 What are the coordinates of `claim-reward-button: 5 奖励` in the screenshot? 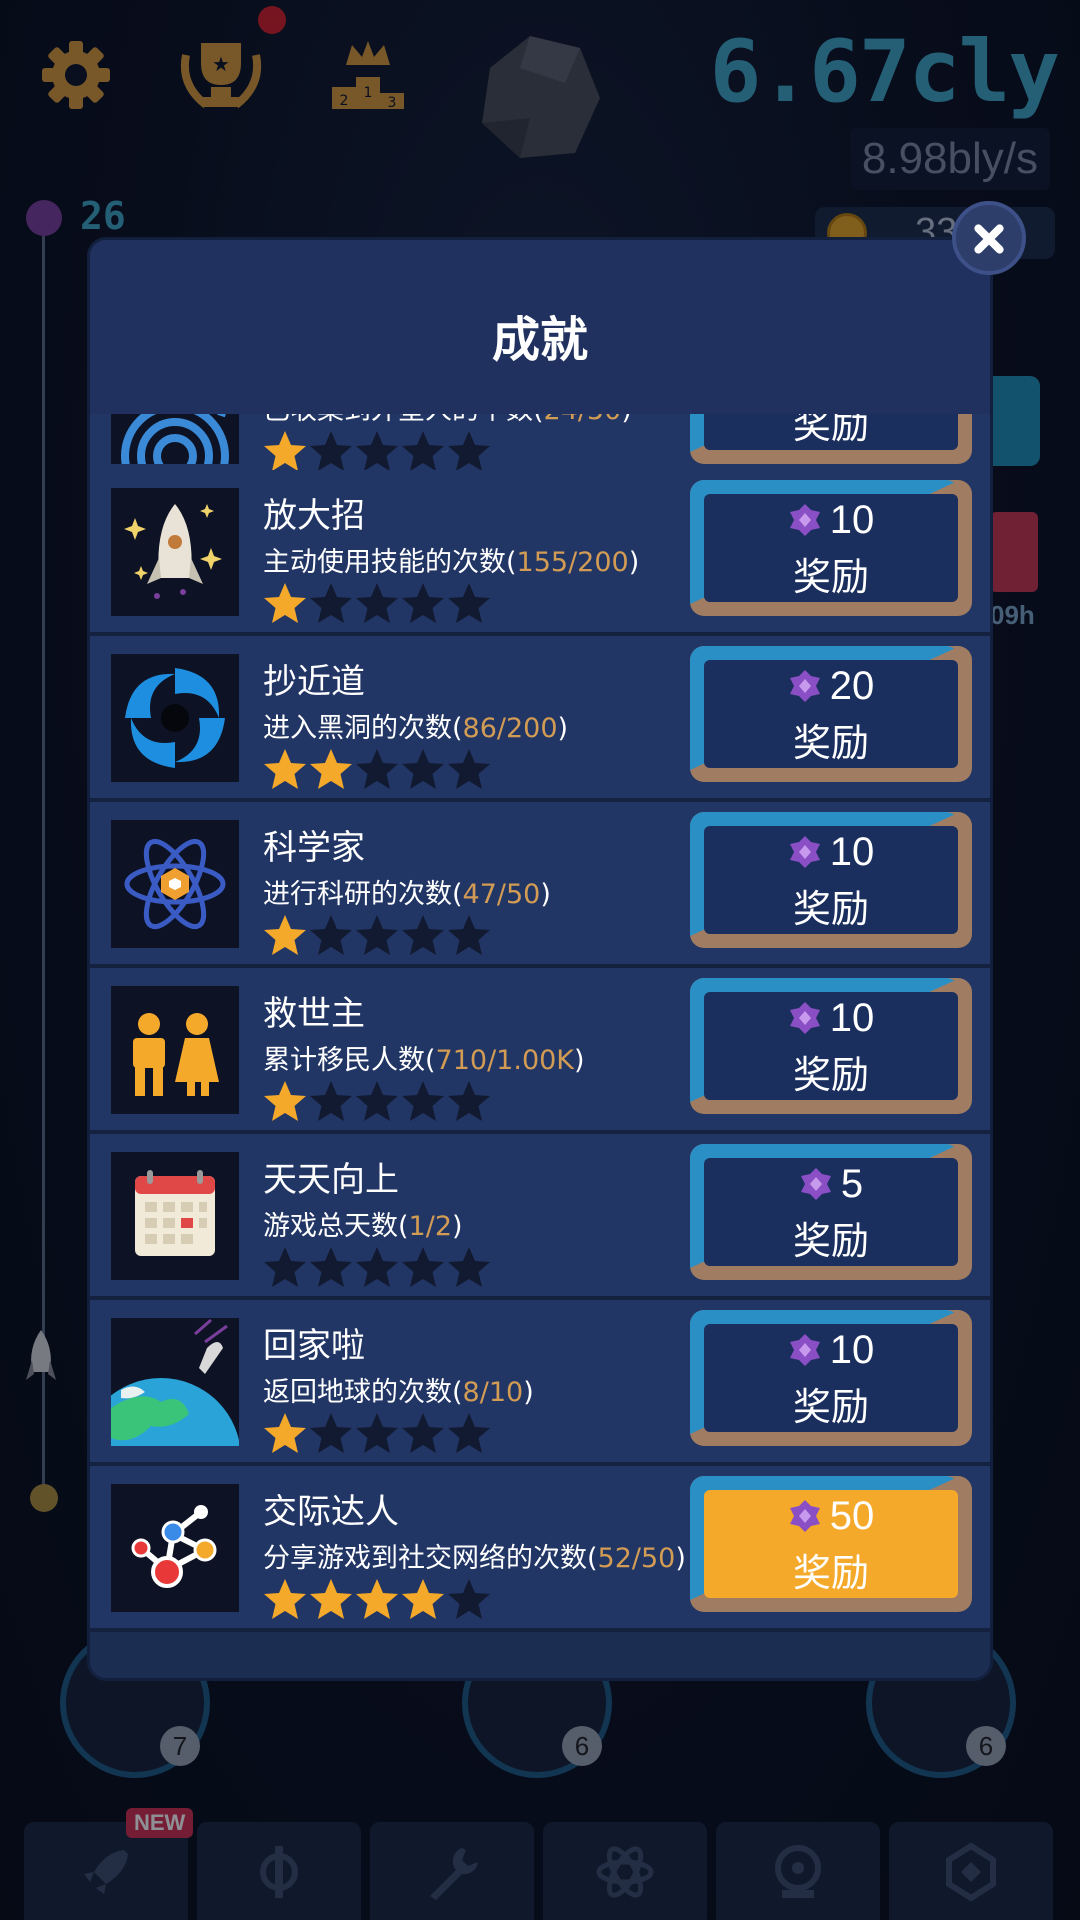 It's located at (831, 1212).